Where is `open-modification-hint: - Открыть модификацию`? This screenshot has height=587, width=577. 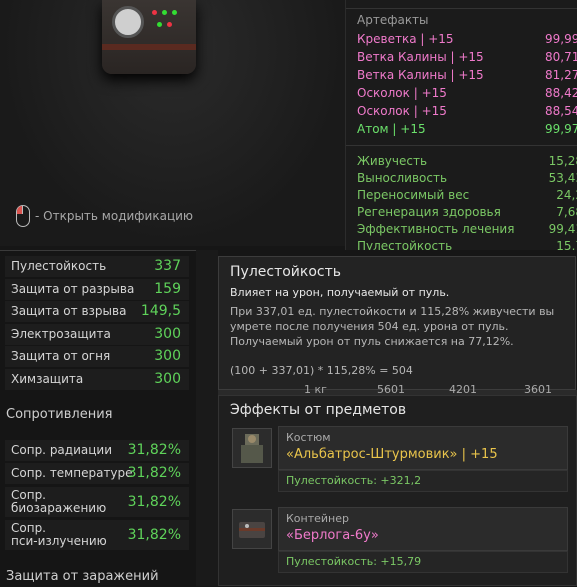
open-modification-hint: - Открыть модификацию is located at coordinates (104, 216).